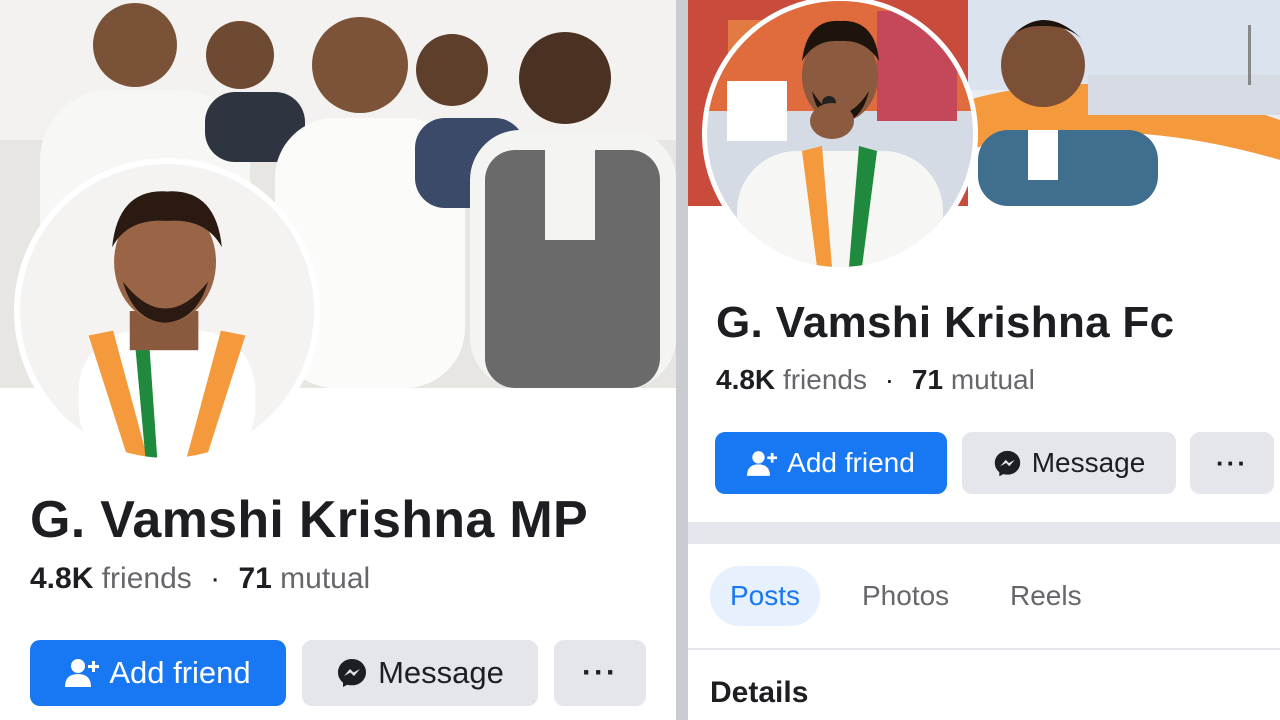  What do you see at coordinates (309, 520) in the screenshot?
I see `profile-name: G. Vamshi Krishna MP` at bounding box center [309, 520].